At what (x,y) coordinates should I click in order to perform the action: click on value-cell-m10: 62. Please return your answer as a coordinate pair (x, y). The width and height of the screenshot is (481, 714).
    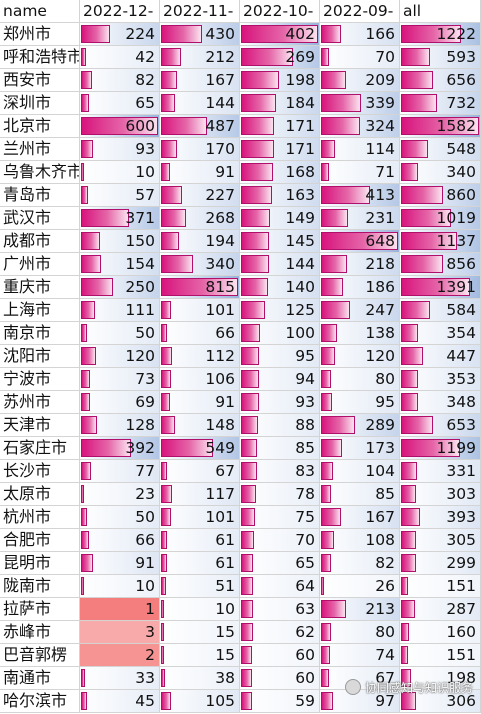
    Looking at the image, I should click on (280, 632).